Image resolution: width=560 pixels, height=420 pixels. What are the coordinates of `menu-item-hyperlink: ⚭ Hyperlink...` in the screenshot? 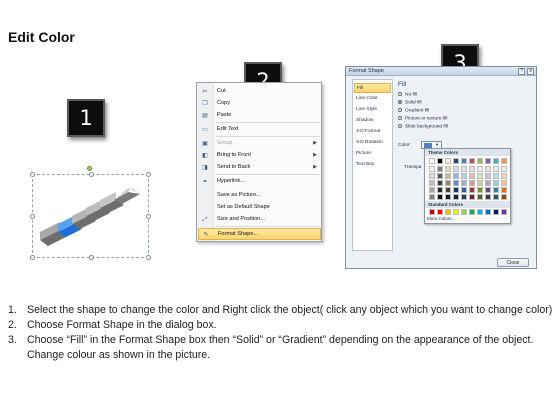 It's located at (259, 182).